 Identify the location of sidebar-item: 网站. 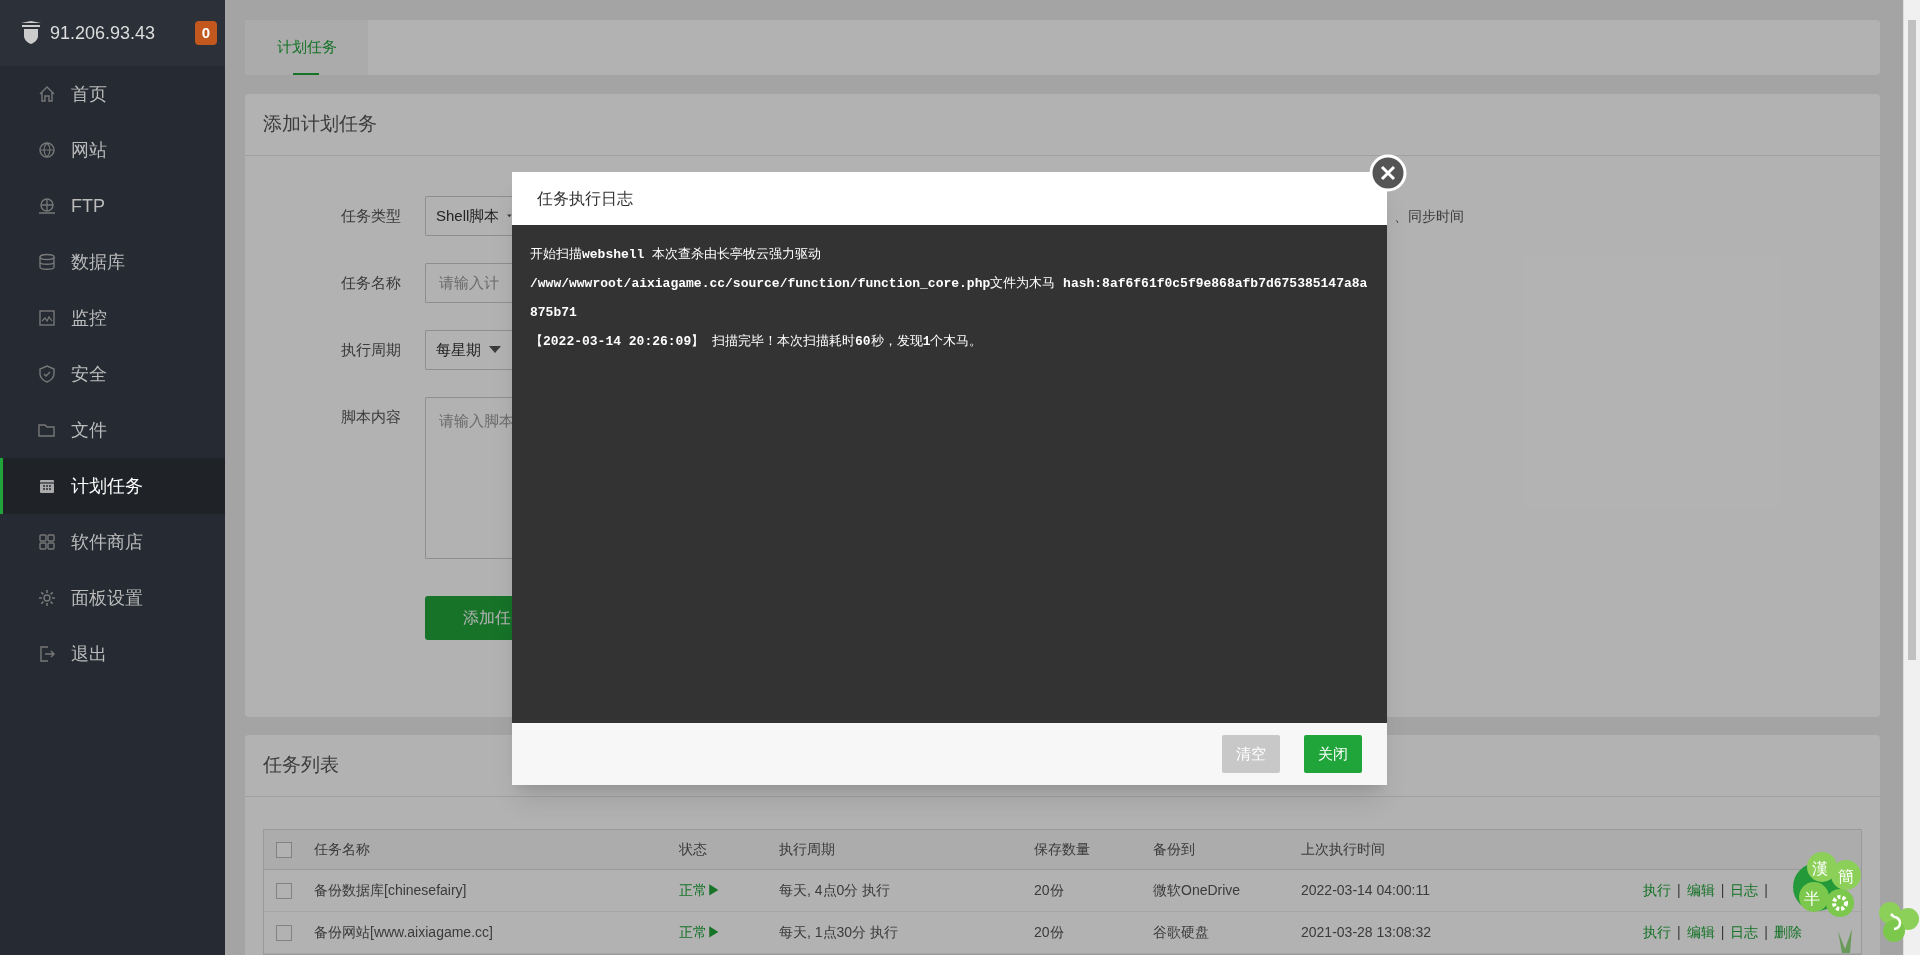
(112, 150).